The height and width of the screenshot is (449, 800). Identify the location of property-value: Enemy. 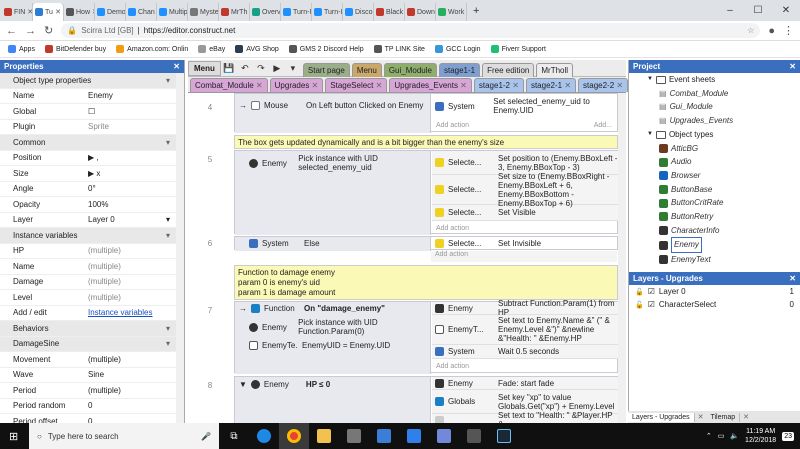
(129, 95).